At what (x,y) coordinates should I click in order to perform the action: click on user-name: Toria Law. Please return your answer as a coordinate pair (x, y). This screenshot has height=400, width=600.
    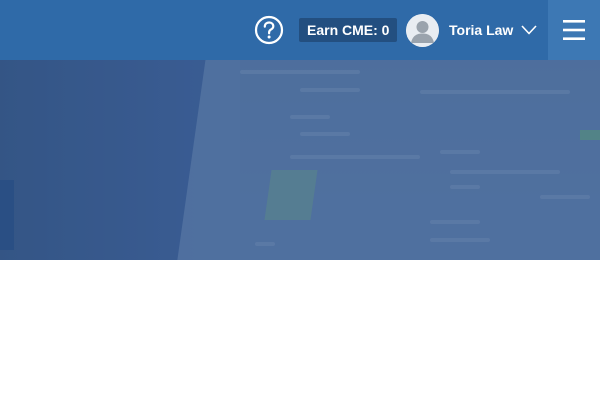
    Looking at the image, I should click on (481, 30).